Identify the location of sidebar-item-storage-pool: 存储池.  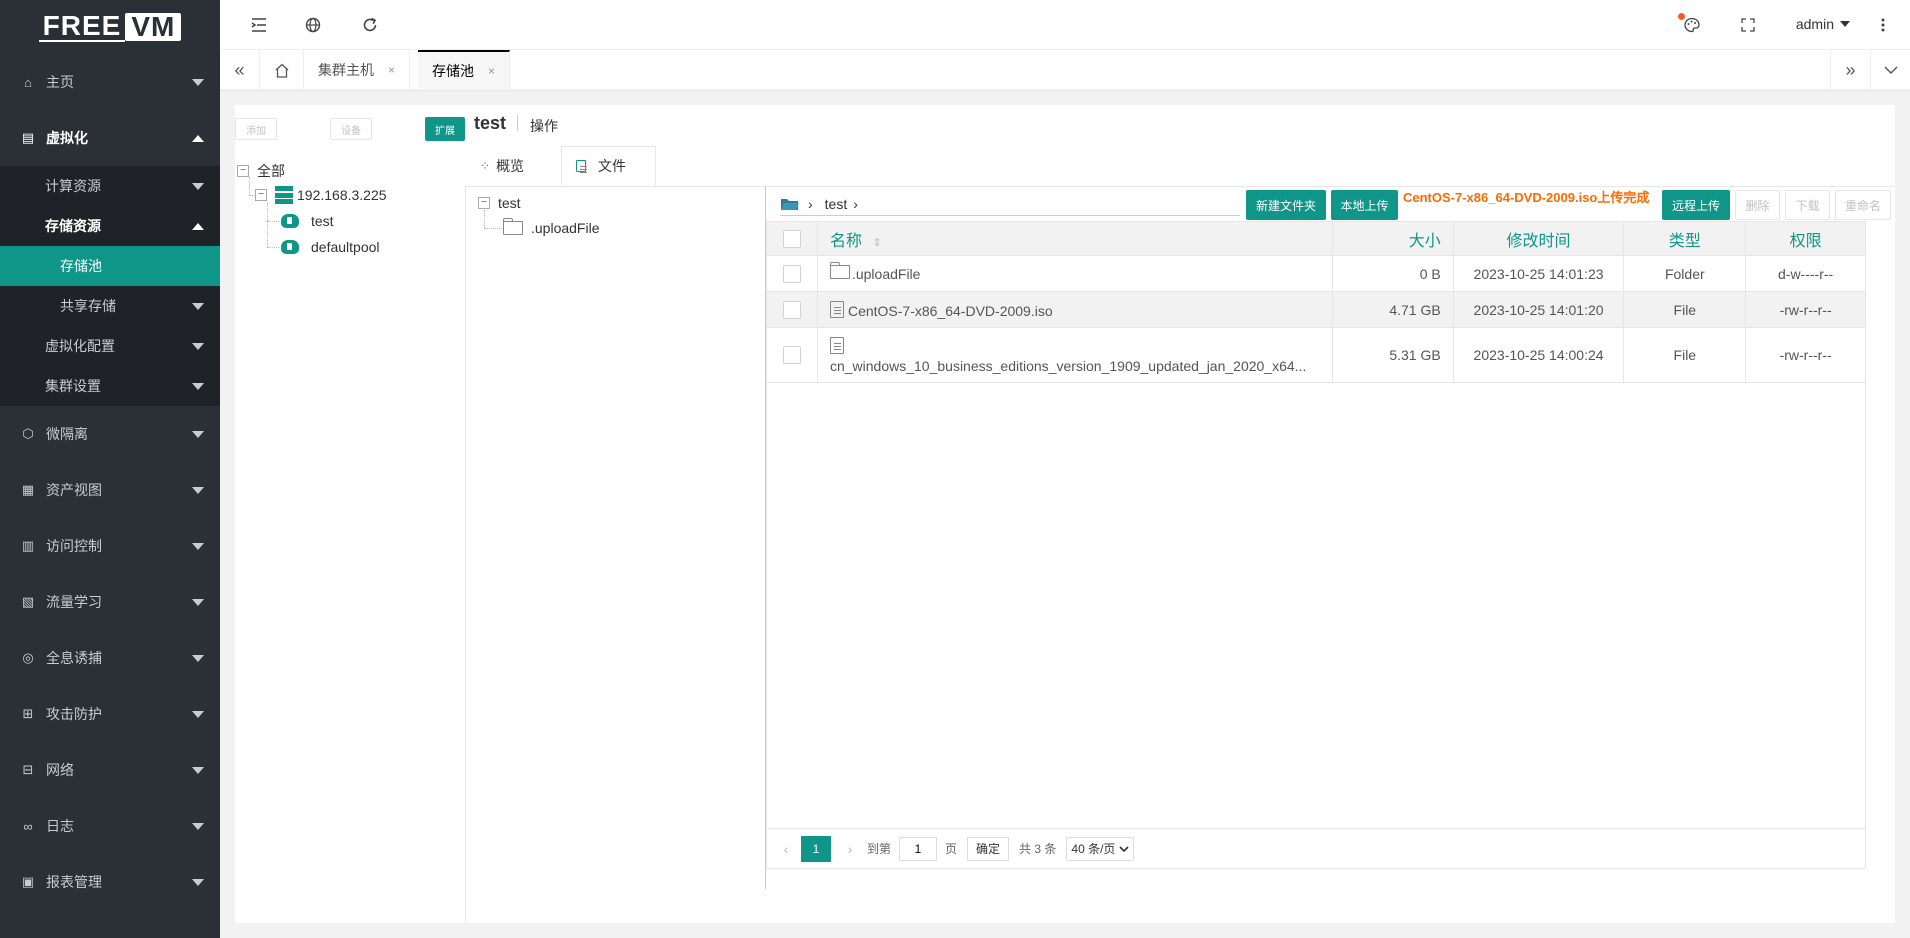
(110, 266).